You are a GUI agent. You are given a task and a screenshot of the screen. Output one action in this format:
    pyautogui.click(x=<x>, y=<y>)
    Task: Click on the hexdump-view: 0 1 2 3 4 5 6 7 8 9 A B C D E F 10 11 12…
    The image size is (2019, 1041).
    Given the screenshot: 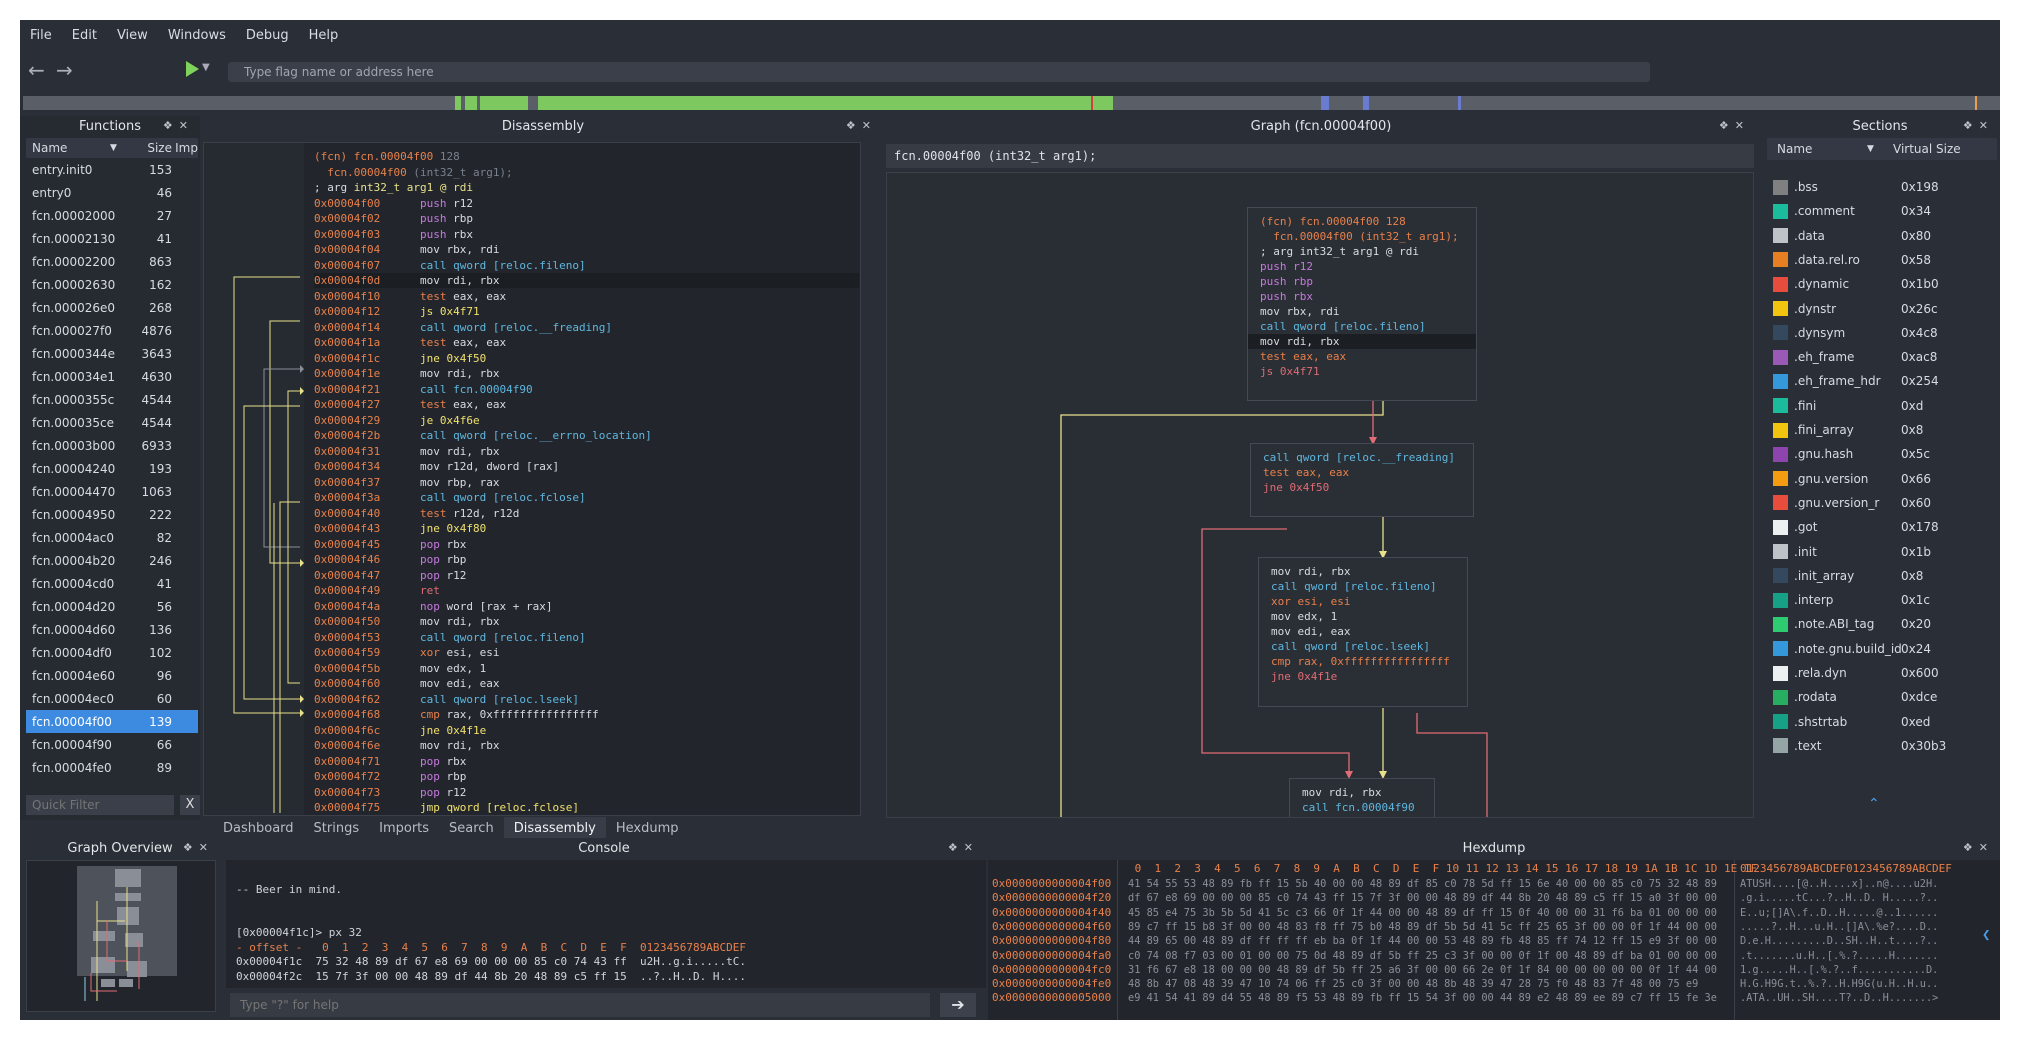 What is the action you would take?
    pyautogui.click(x=1494, y=940)
    